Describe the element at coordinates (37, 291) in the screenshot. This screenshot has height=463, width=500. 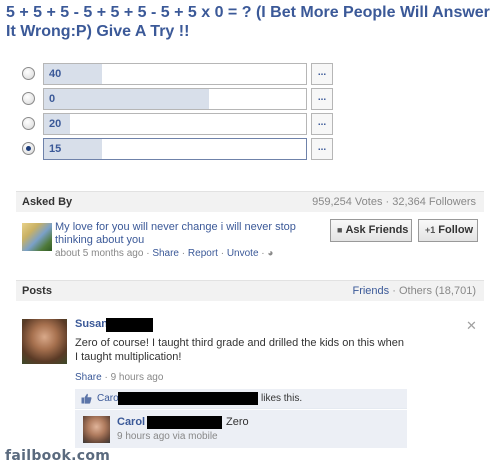
I see `posts-heading: Posts` at that location.